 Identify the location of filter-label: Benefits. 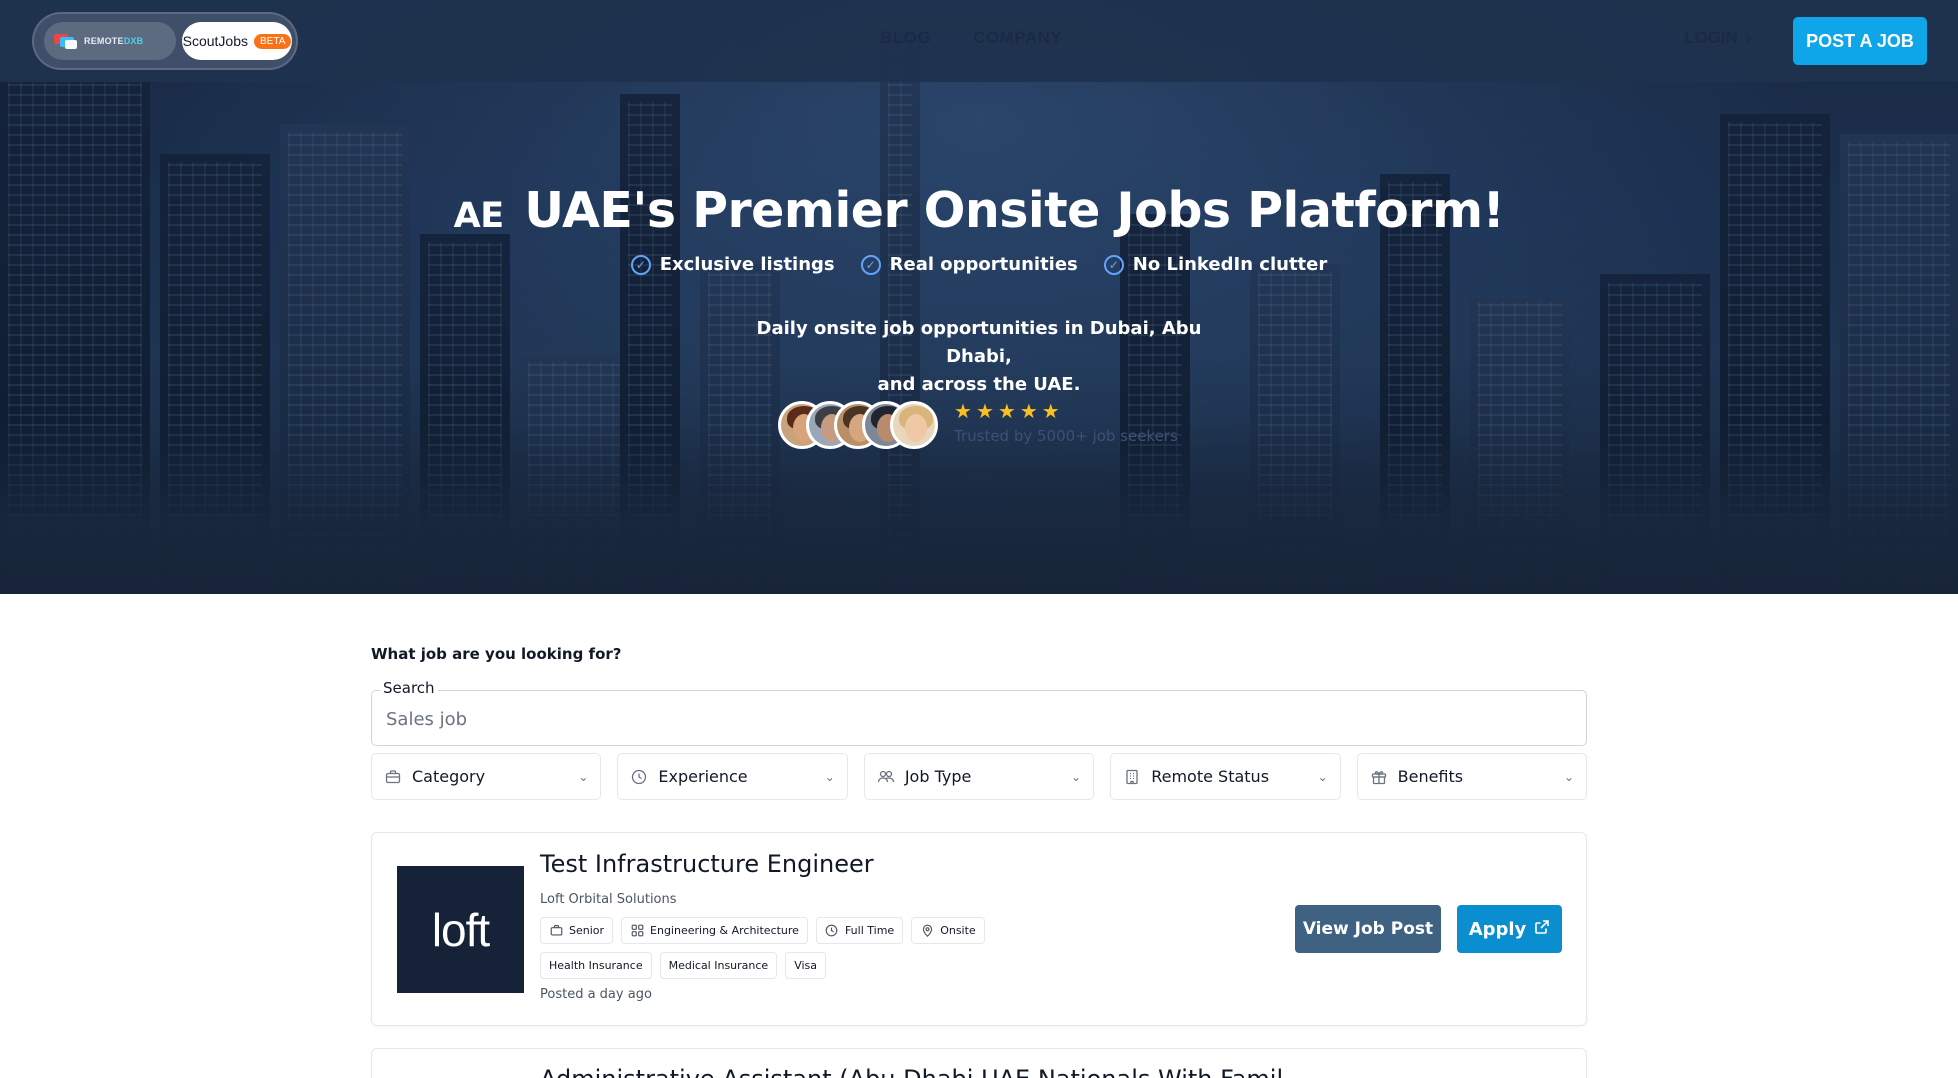
(1430, 776).